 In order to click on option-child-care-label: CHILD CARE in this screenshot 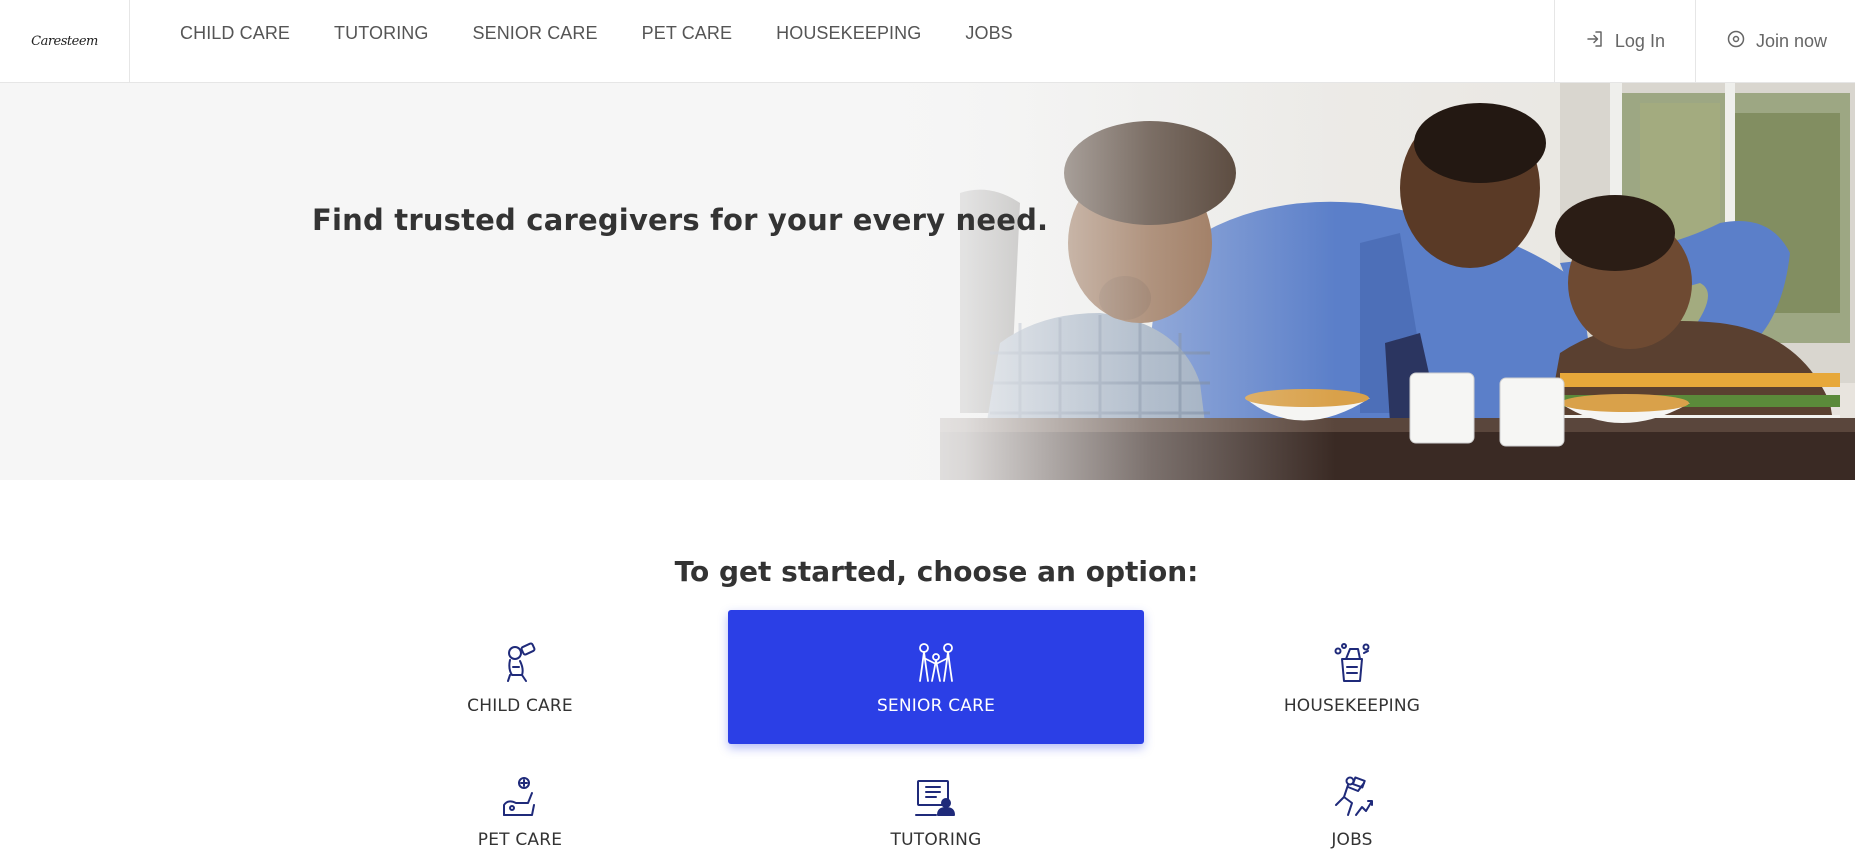, I will do `click(520, 706)`.